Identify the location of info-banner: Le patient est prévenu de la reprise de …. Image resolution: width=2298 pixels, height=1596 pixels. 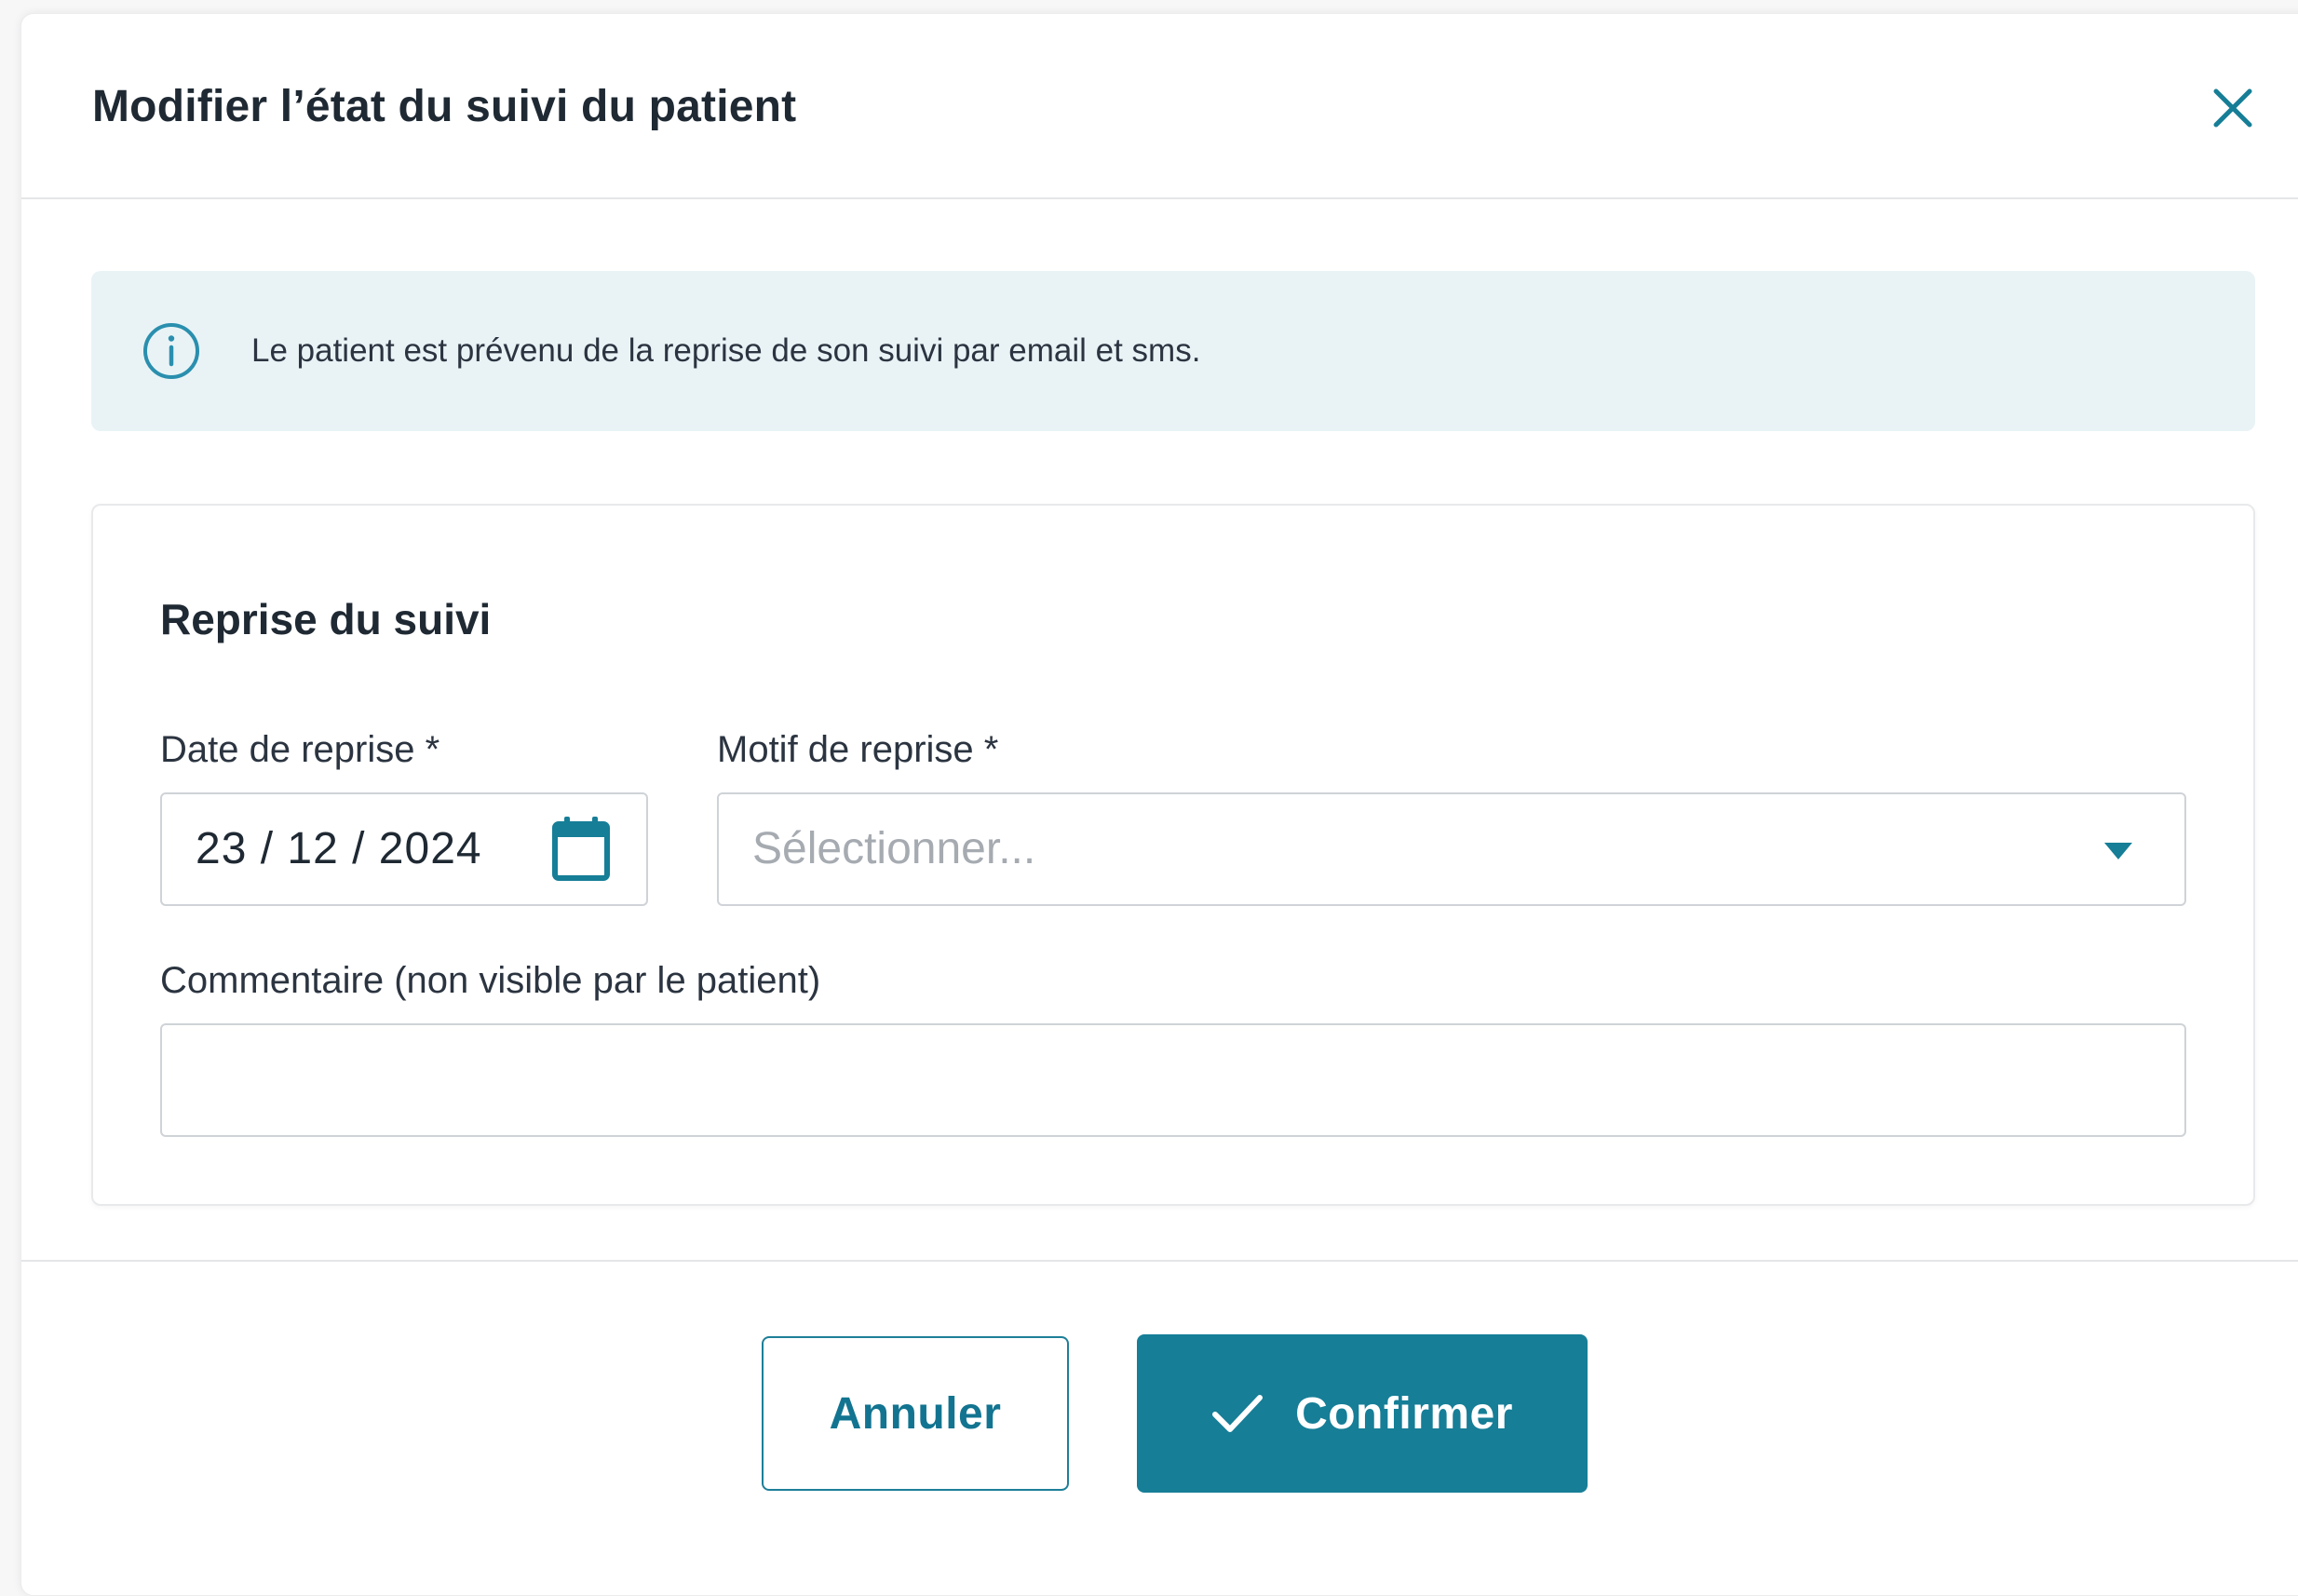
(1173, 351).